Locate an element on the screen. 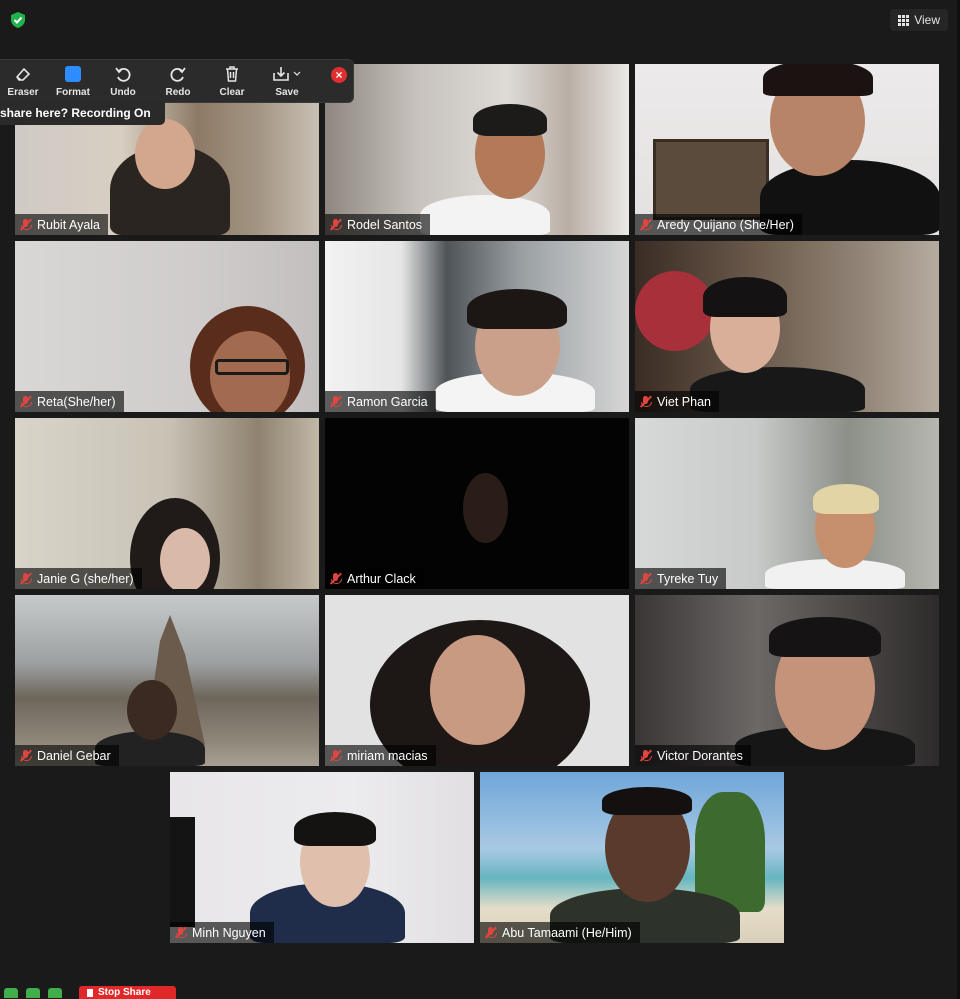 The height and width of the screenshot is (999, 960). view-label: View is located at coordinates (927, 20).